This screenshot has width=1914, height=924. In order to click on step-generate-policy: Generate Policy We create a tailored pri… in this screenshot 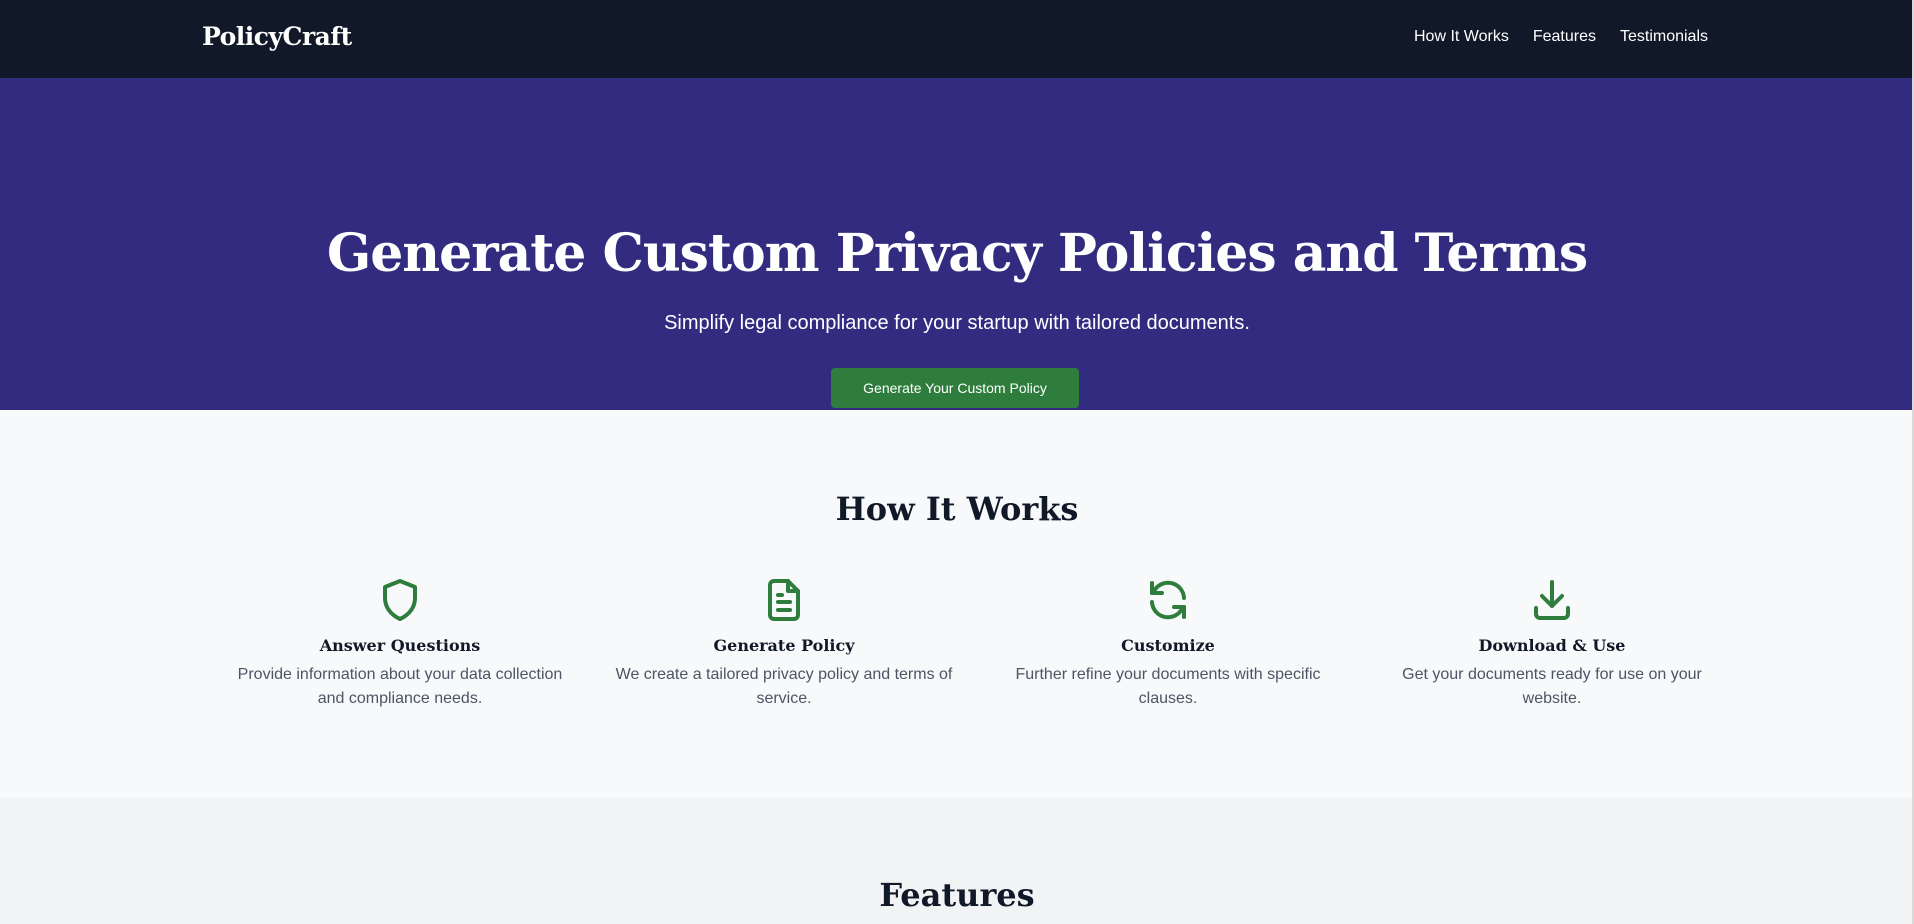, I will do `click(784, 643)`.